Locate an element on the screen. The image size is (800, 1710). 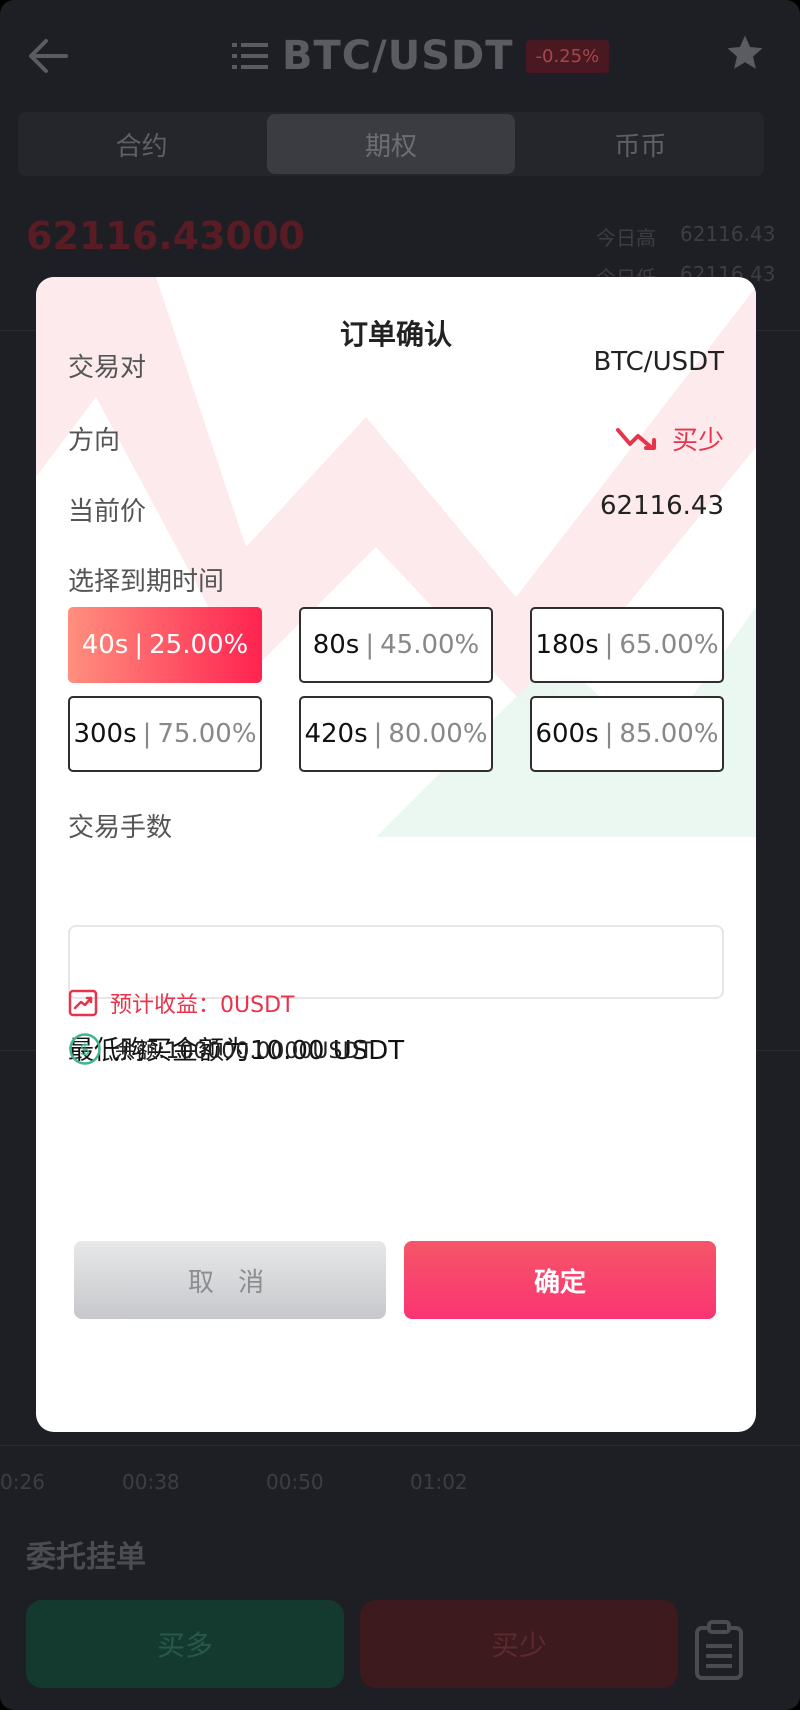
expected-profit-row: 预计收益：0USDT is located at coordinates (181, 1003).